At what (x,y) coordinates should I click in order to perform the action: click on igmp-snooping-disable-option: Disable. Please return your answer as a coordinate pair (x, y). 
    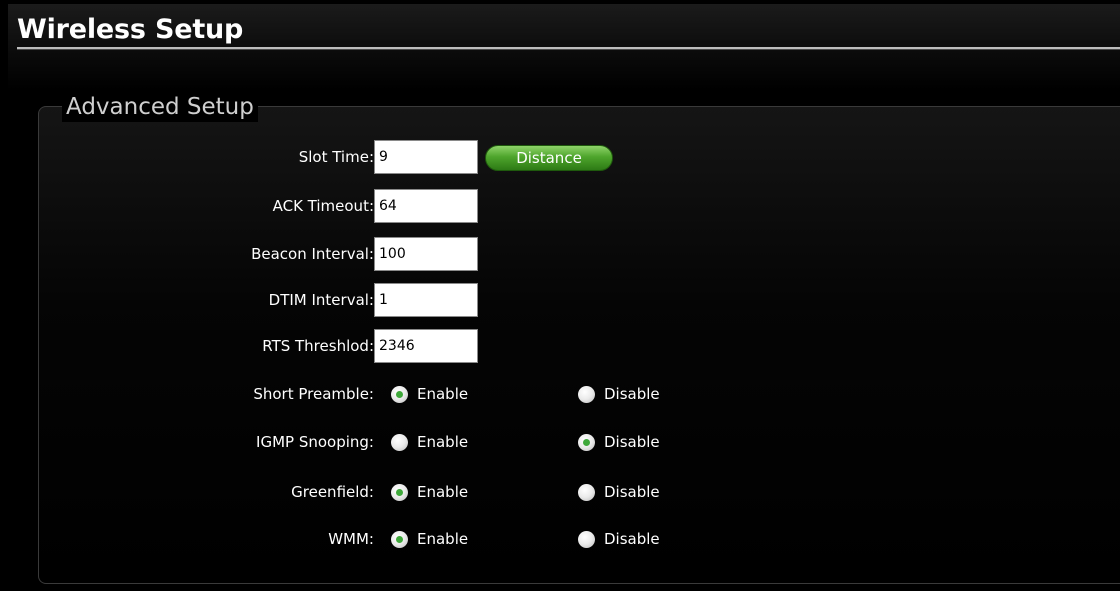
    Looking at the image, I should click on (619, 442).